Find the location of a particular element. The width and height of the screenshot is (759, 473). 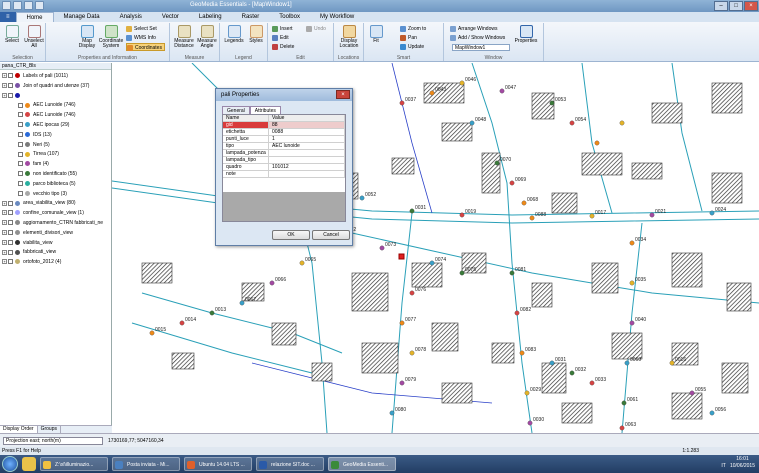

tab-labeling: Labeling is located at coordinates (210, 17).